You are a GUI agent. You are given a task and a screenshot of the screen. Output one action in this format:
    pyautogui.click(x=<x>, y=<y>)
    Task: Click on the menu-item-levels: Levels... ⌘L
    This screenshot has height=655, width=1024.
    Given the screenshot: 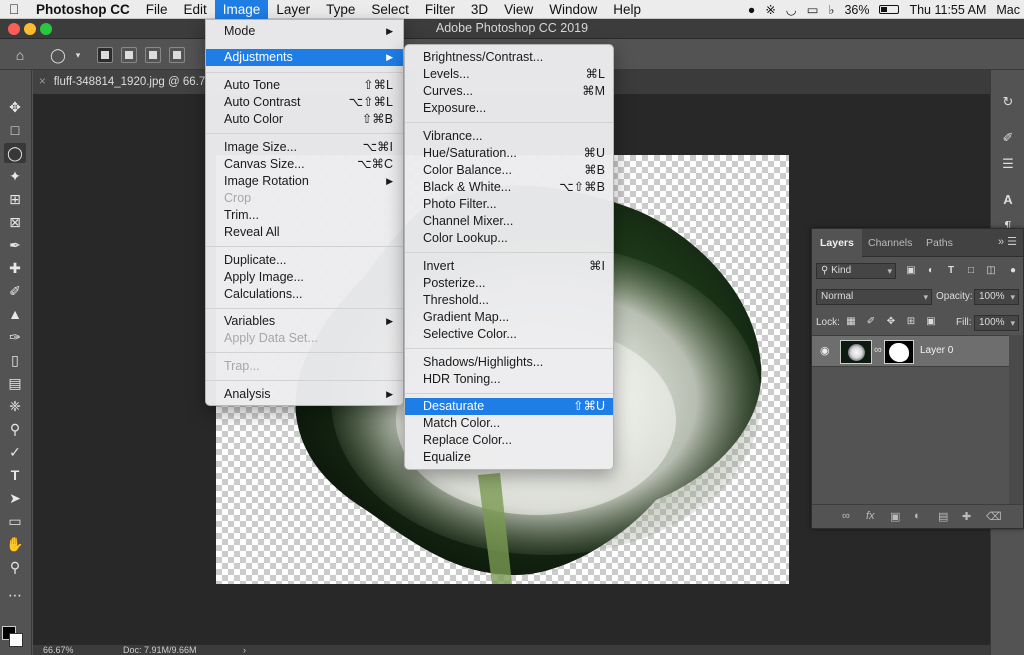 What is the action you would take?
    pyautogui.click(x=509, y=74)
    